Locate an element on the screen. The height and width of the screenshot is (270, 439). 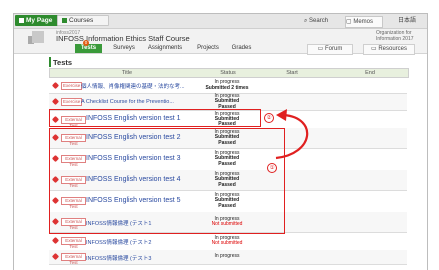
col-end: End is located at coordinates (370, 73).